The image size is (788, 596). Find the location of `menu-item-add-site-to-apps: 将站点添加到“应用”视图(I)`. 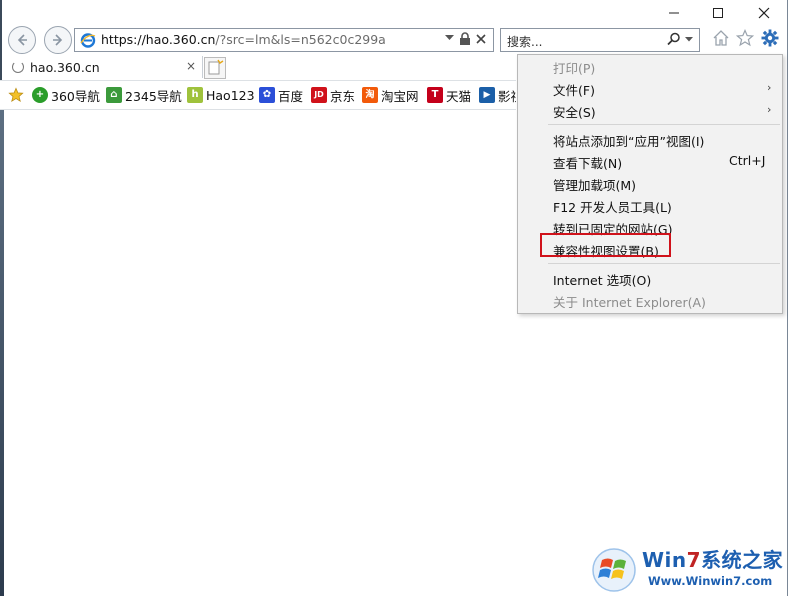

menu-item-add-site-to-apps: 将站点添加到“应用”视图(I) is located at coordinates (650, 139).